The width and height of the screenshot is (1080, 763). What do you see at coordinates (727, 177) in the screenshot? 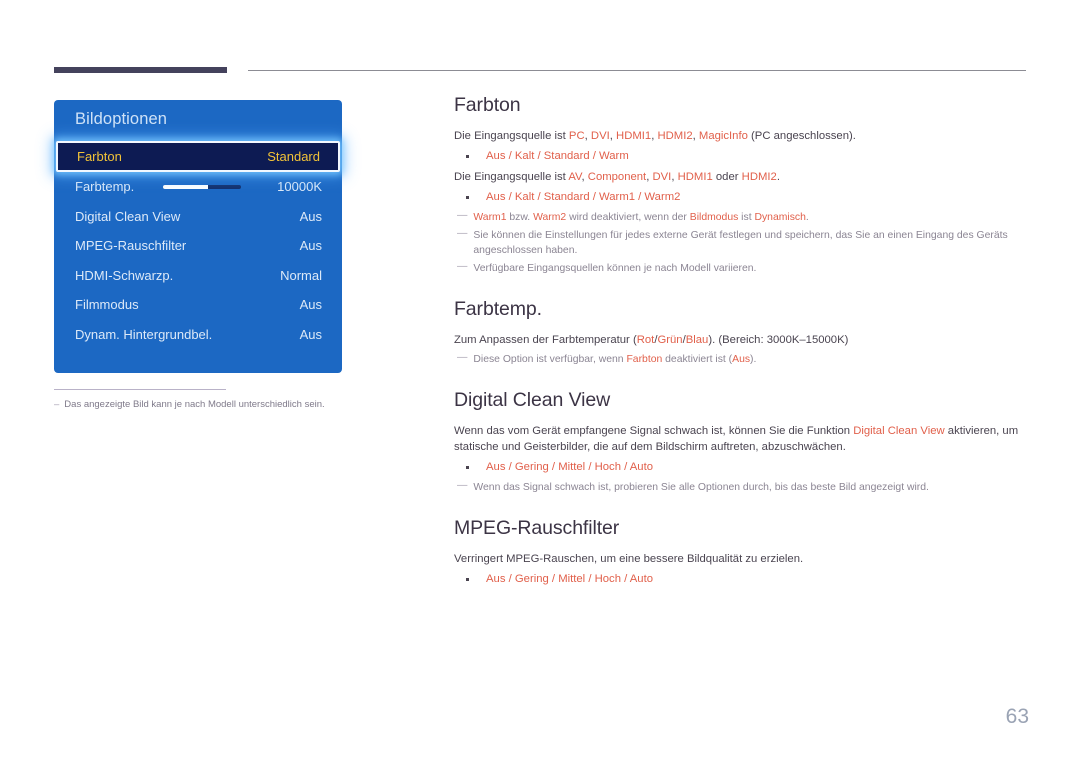
I see `text-run: oder` at bounding box center [727, 177].